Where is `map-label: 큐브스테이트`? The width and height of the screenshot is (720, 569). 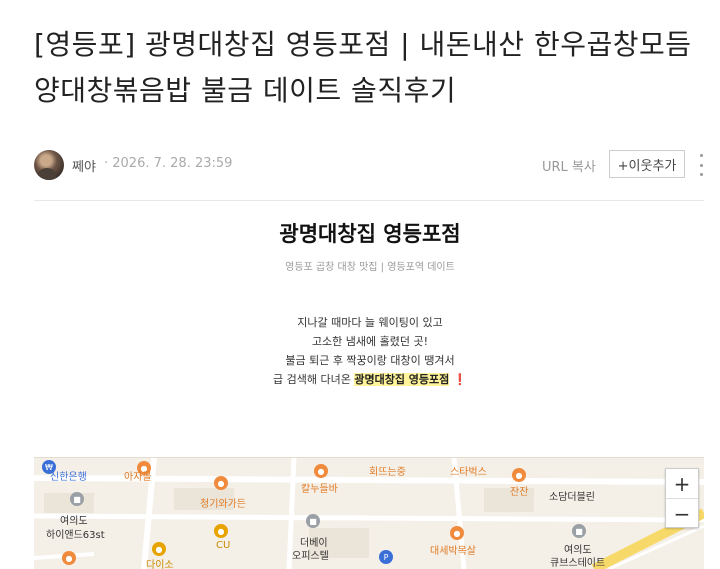 map-label: 큐브스테이트 is located at coordinates (578, 563).